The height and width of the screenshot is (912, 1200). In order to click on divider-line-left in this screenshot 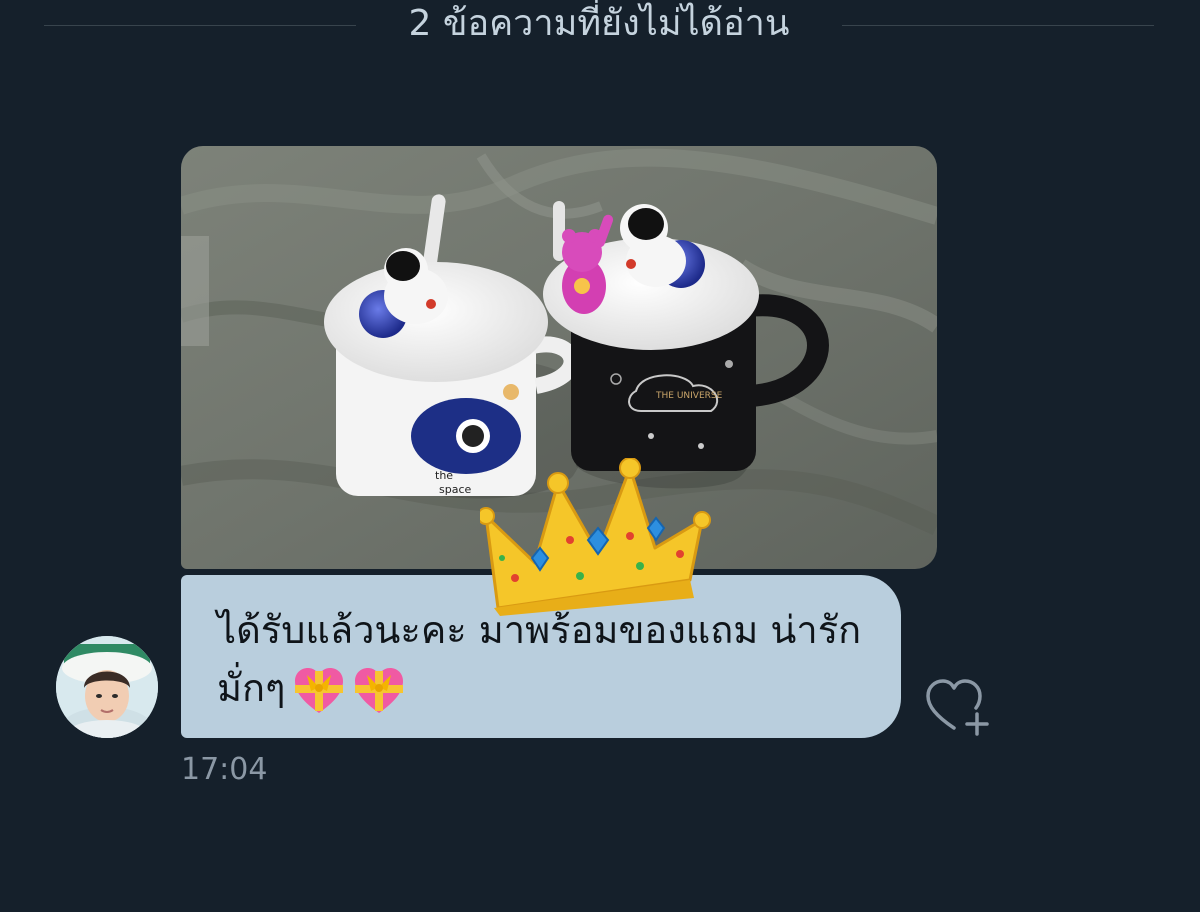, I will do `click(200, 25)`.